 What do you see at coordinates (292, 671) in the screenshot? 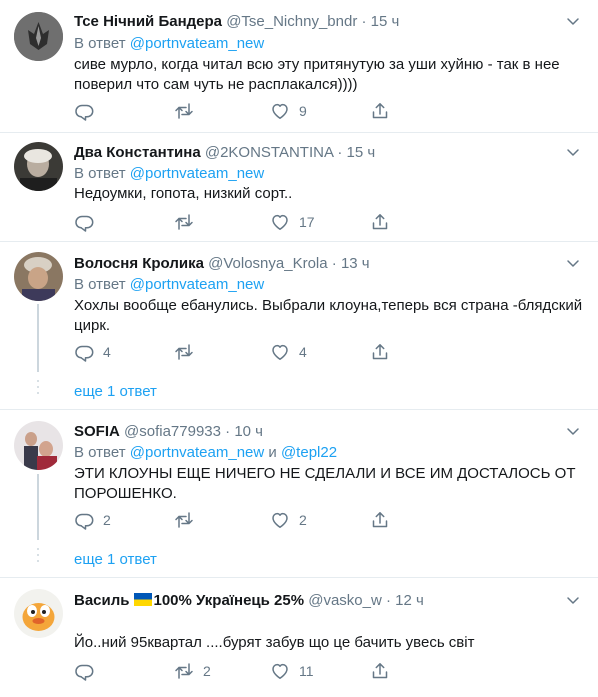
I see `like-button: 11` at bounding box center [292, 671].